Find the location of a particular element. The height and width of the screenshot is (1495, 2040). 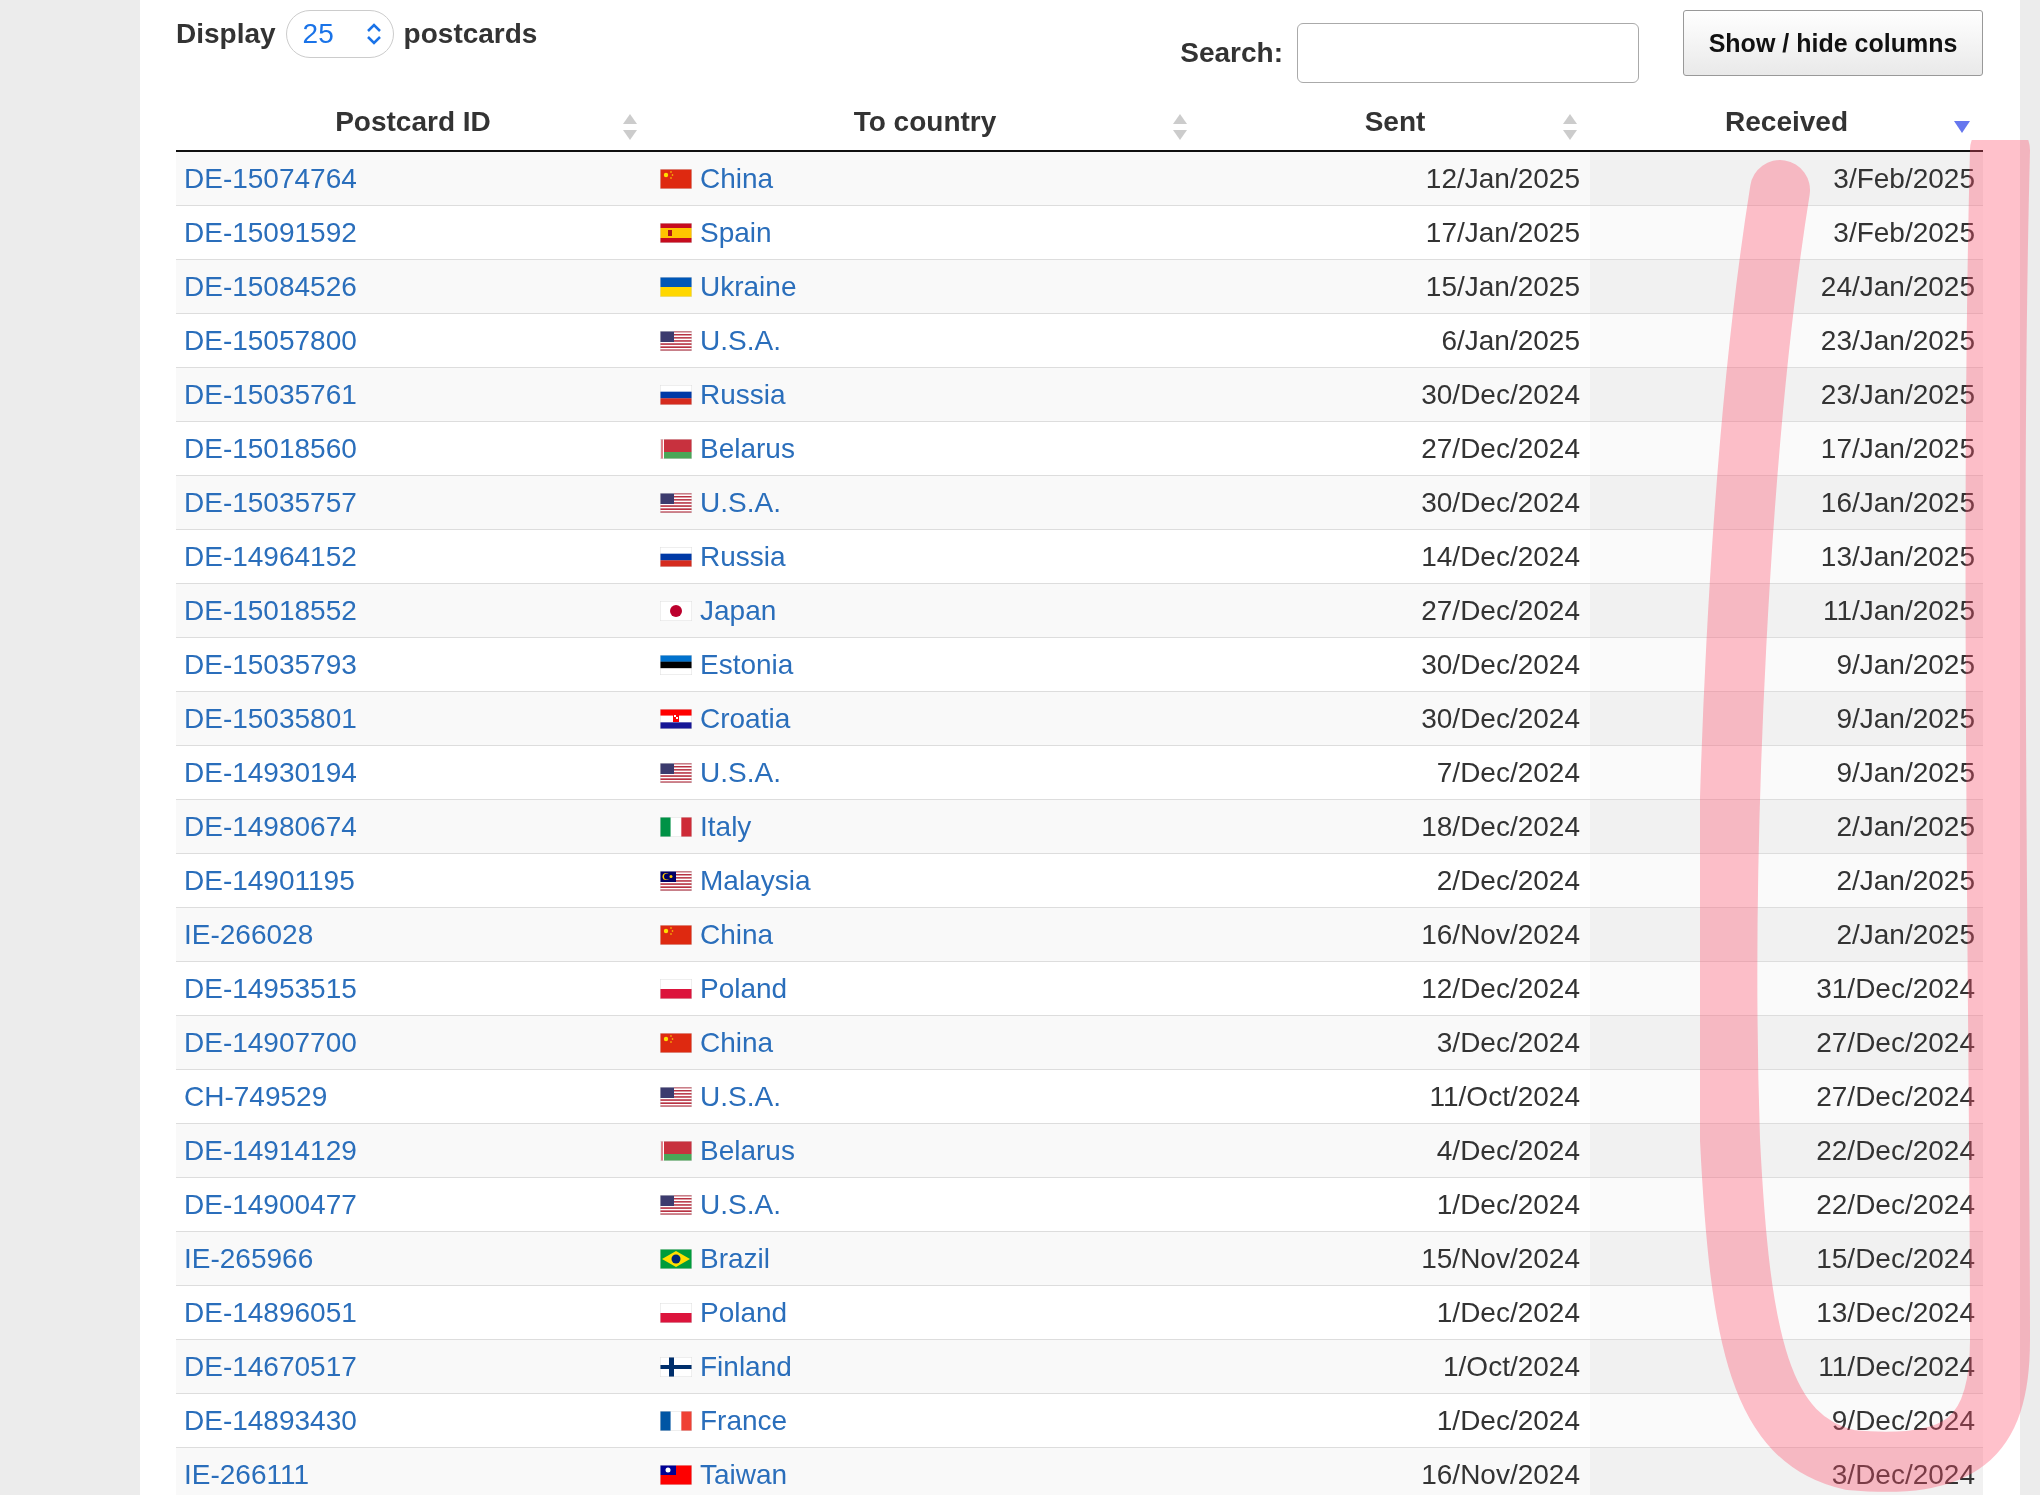

postcard-id-link: IE-266028 is located at coordinates (249, 934).